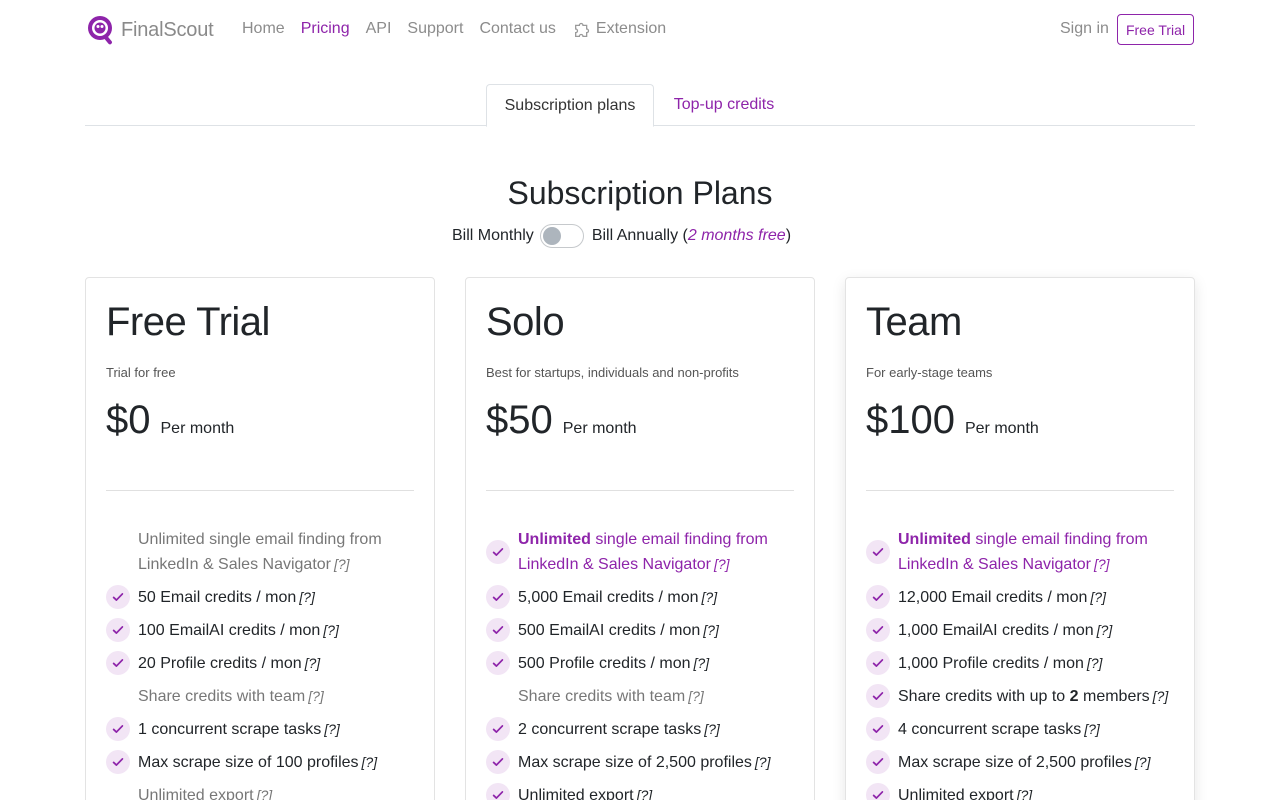 This screenshot has height=800, width=1280. I want to click on feature-item: 1,000 Profile credits / mon [?], so click(1026, 663).